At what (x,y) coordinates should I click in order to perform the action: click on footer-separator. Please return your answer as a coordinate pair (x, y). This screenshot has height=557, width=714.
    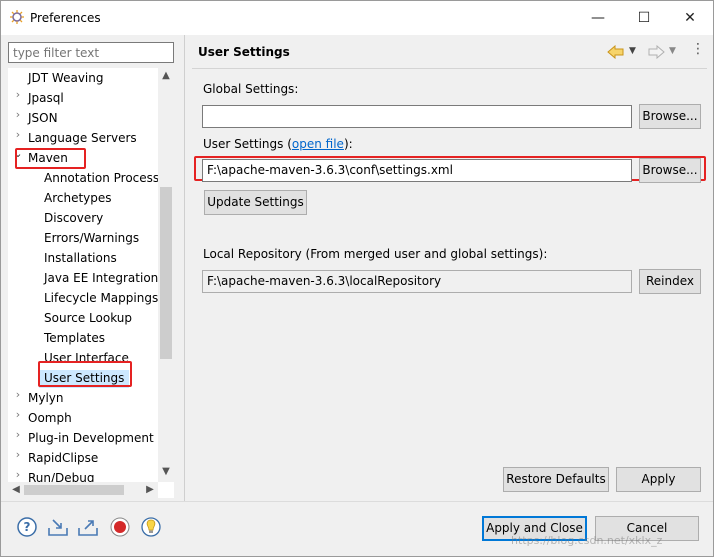
    Looking at the image, I should click on (357, 501).